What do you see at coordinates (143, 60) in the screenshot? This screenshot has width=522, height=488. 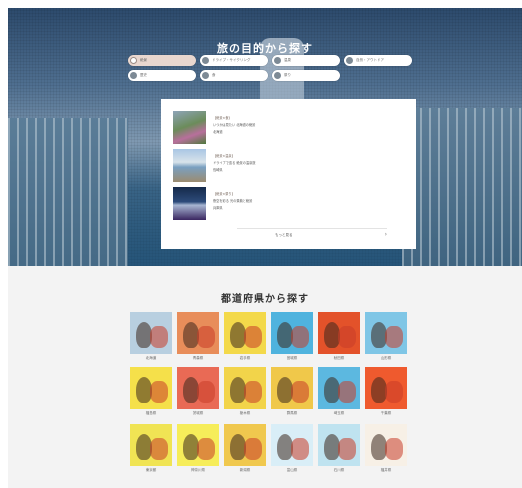 I see `purpose-filter-label: 絶景` at bounding box center [143, 60].